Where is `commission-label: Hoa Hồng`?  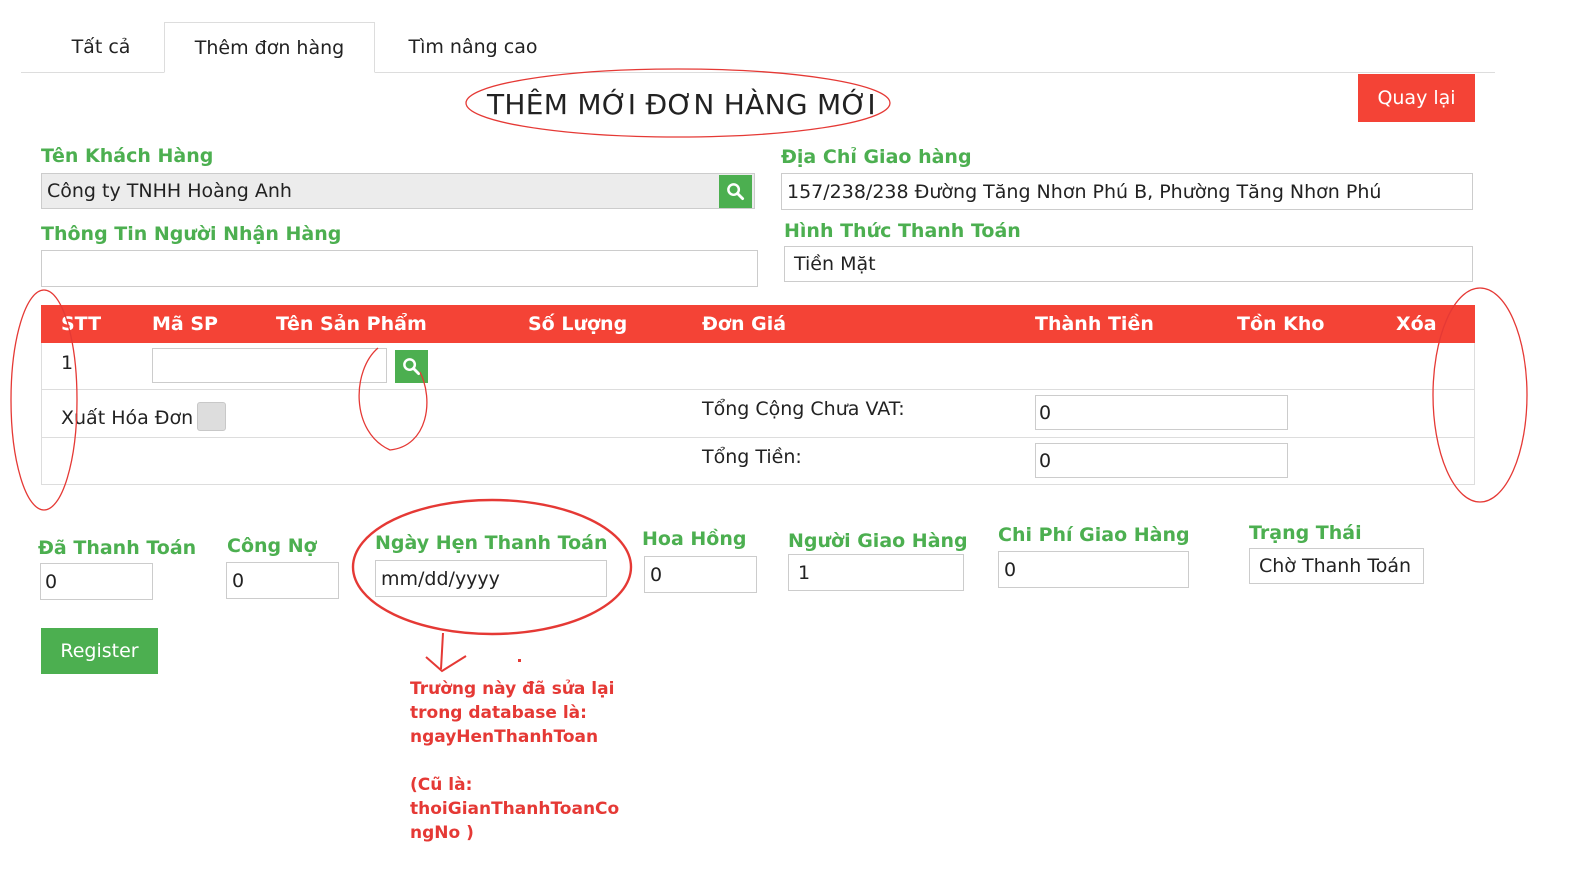
commission-label: Hoa Hồng is located at coordinates (694, 539).